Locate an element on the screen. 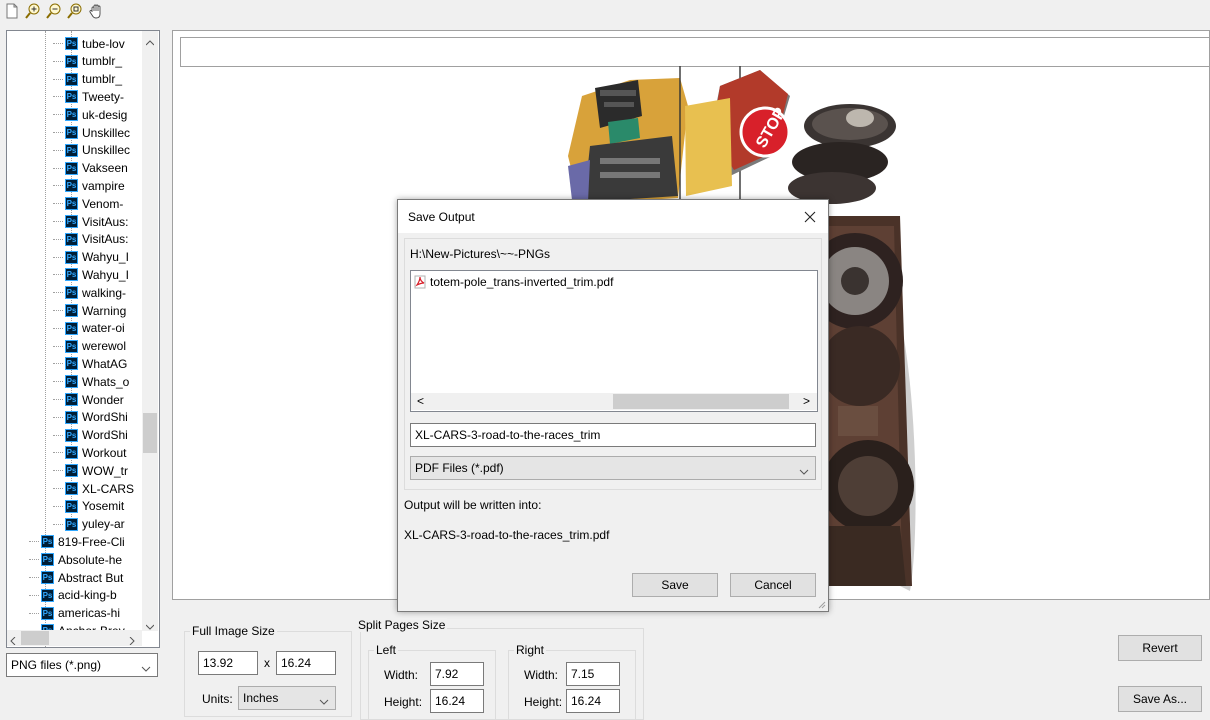 The image size is (1210, 720). tree-item: Ps Workout is located at coordinates (89, 452).